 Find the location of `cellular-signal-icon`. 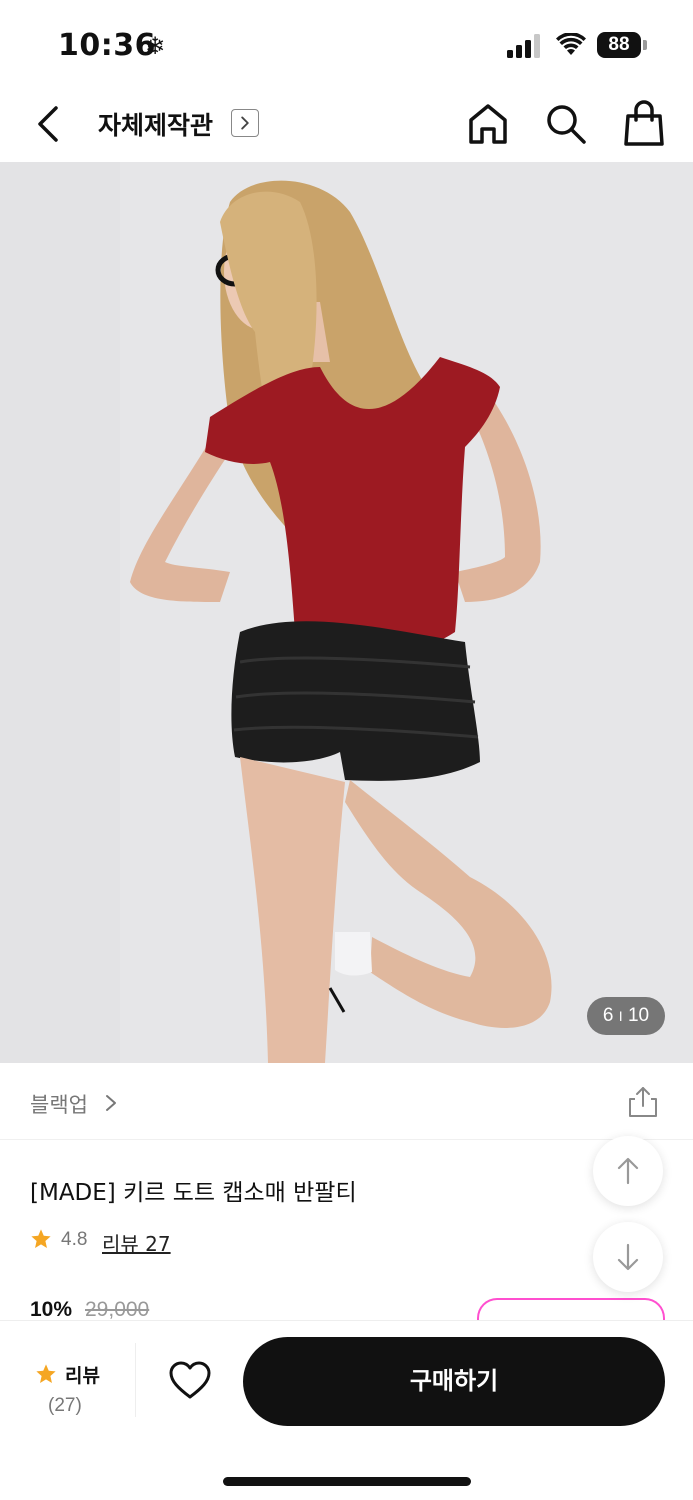

cellular-signal-icon is located at coordinates (523, 46).